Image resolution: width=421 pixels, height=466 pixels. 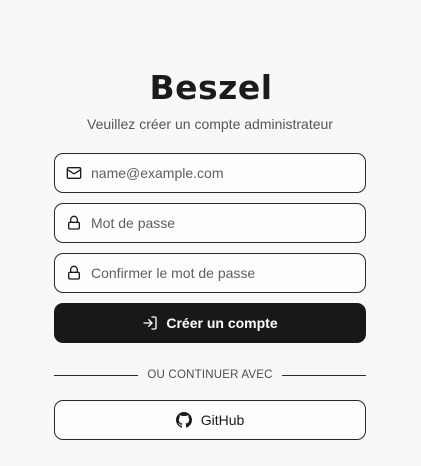 What do you see at coordinates (211, 87) in the screenshot?
I see `app-logo: Beszel` at bounding box center [211, 87].